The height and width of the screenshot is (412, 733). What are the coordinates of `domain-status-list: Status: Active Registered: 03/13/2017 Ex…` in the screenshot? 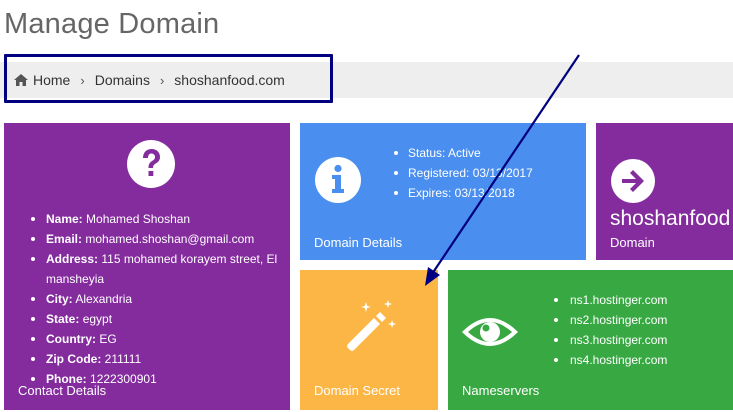 It's located at (462, 173).